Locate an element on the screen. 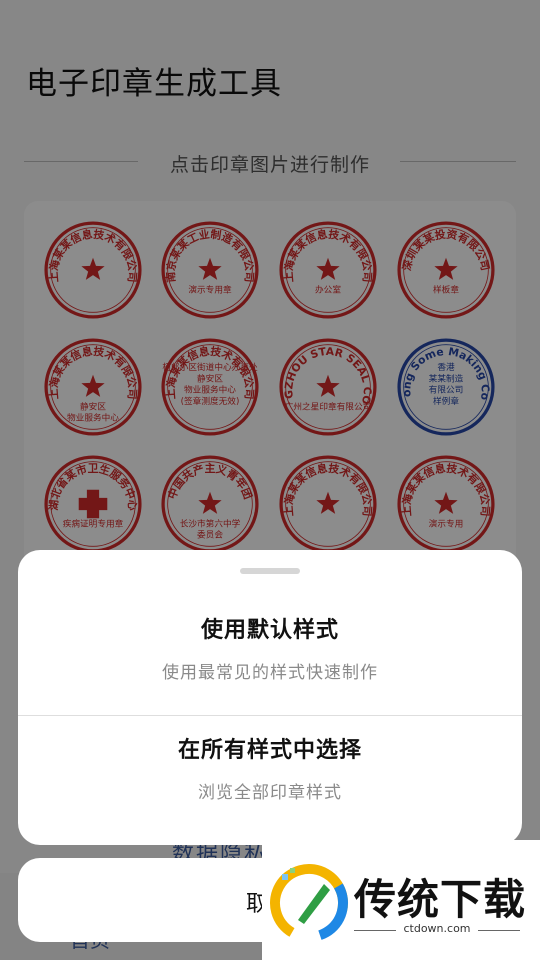 The image size is (540, 960). watermark: 传统下载 ctdown.com is located at coordinates (401, 900).